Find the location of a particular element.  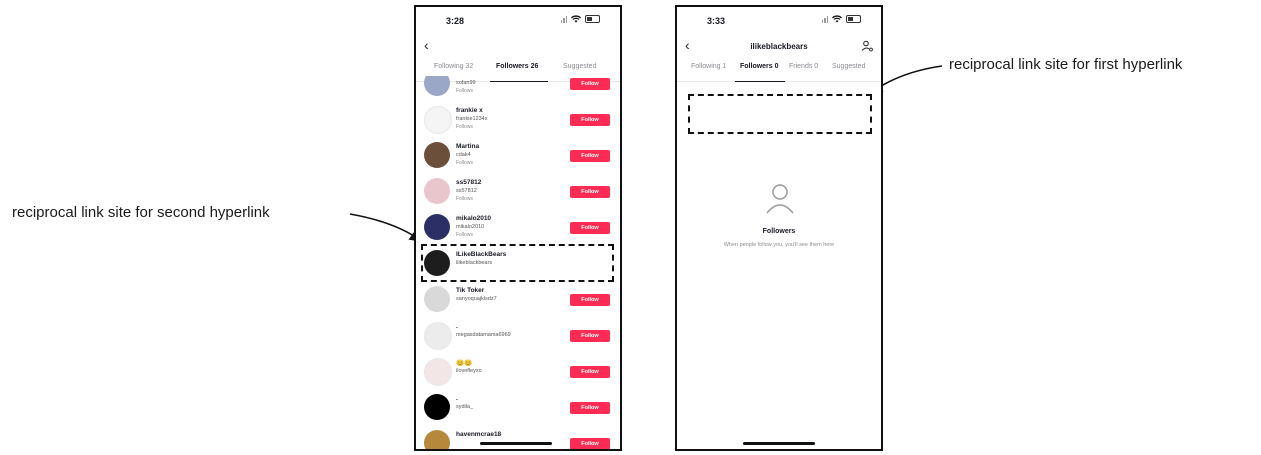

list-item: mikalo2010 mikalo2010 Follows Follow is located at coordinates (518, 228).